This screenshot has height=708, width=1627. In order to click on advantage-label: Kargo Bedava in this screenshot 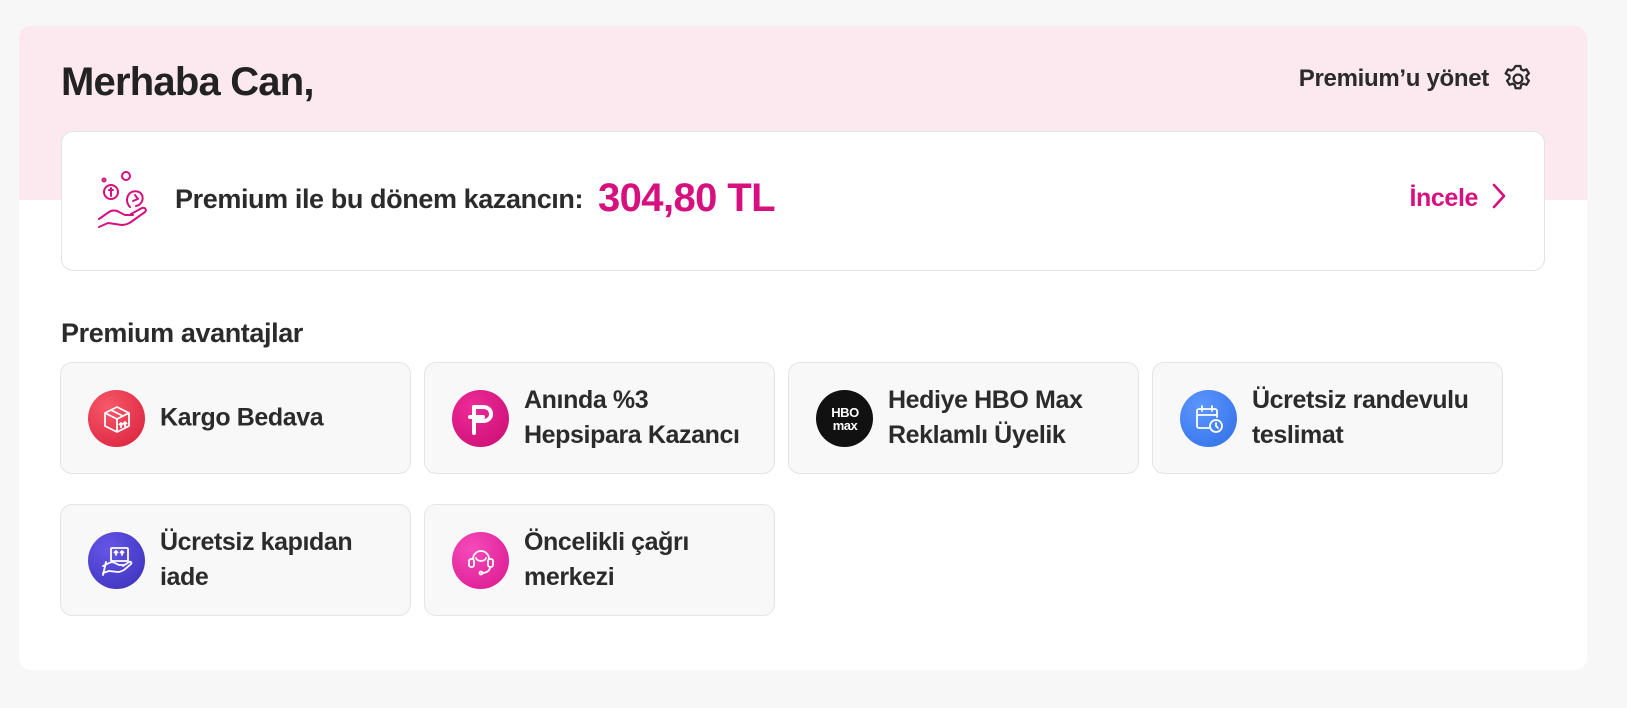, I will do `click(242, 417)`.